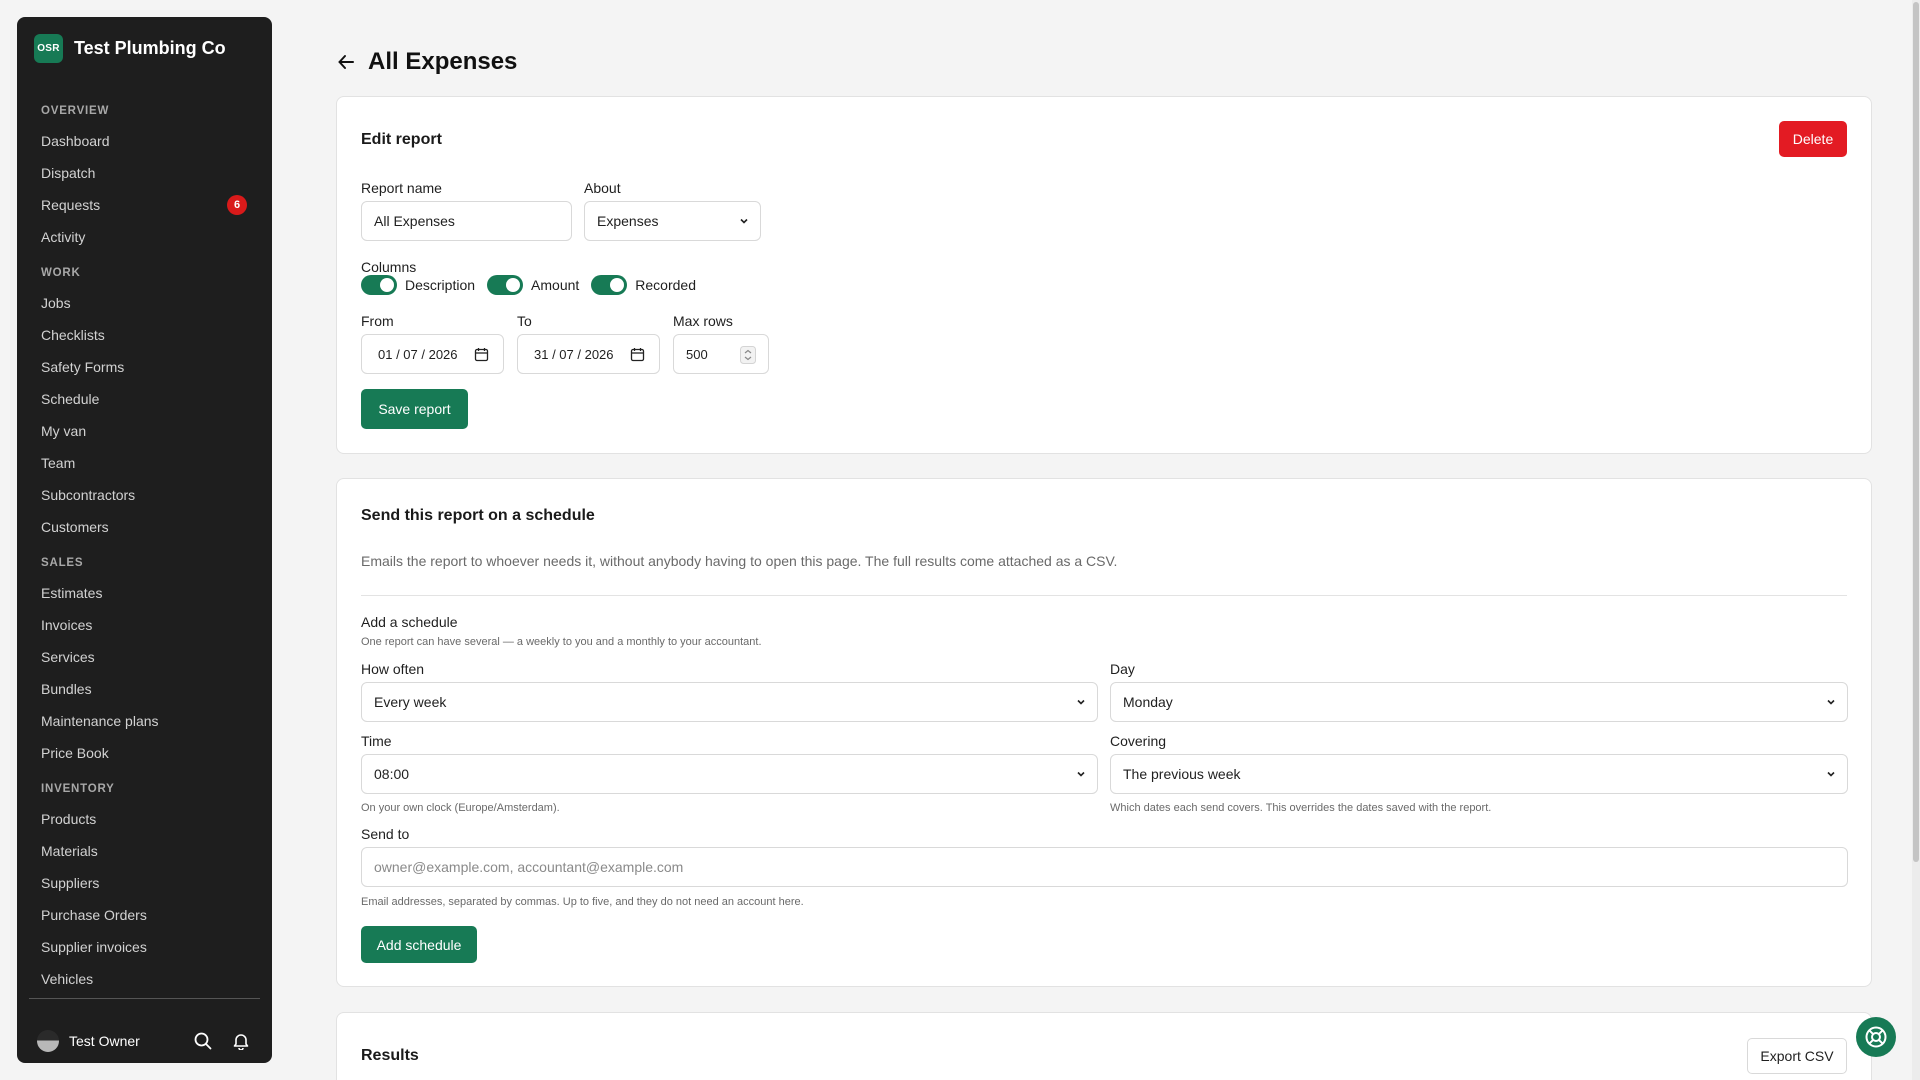 The height and width of the screenshot is (1080, 1920). I want to click on brand-logo: OSR, so click(48, 48).